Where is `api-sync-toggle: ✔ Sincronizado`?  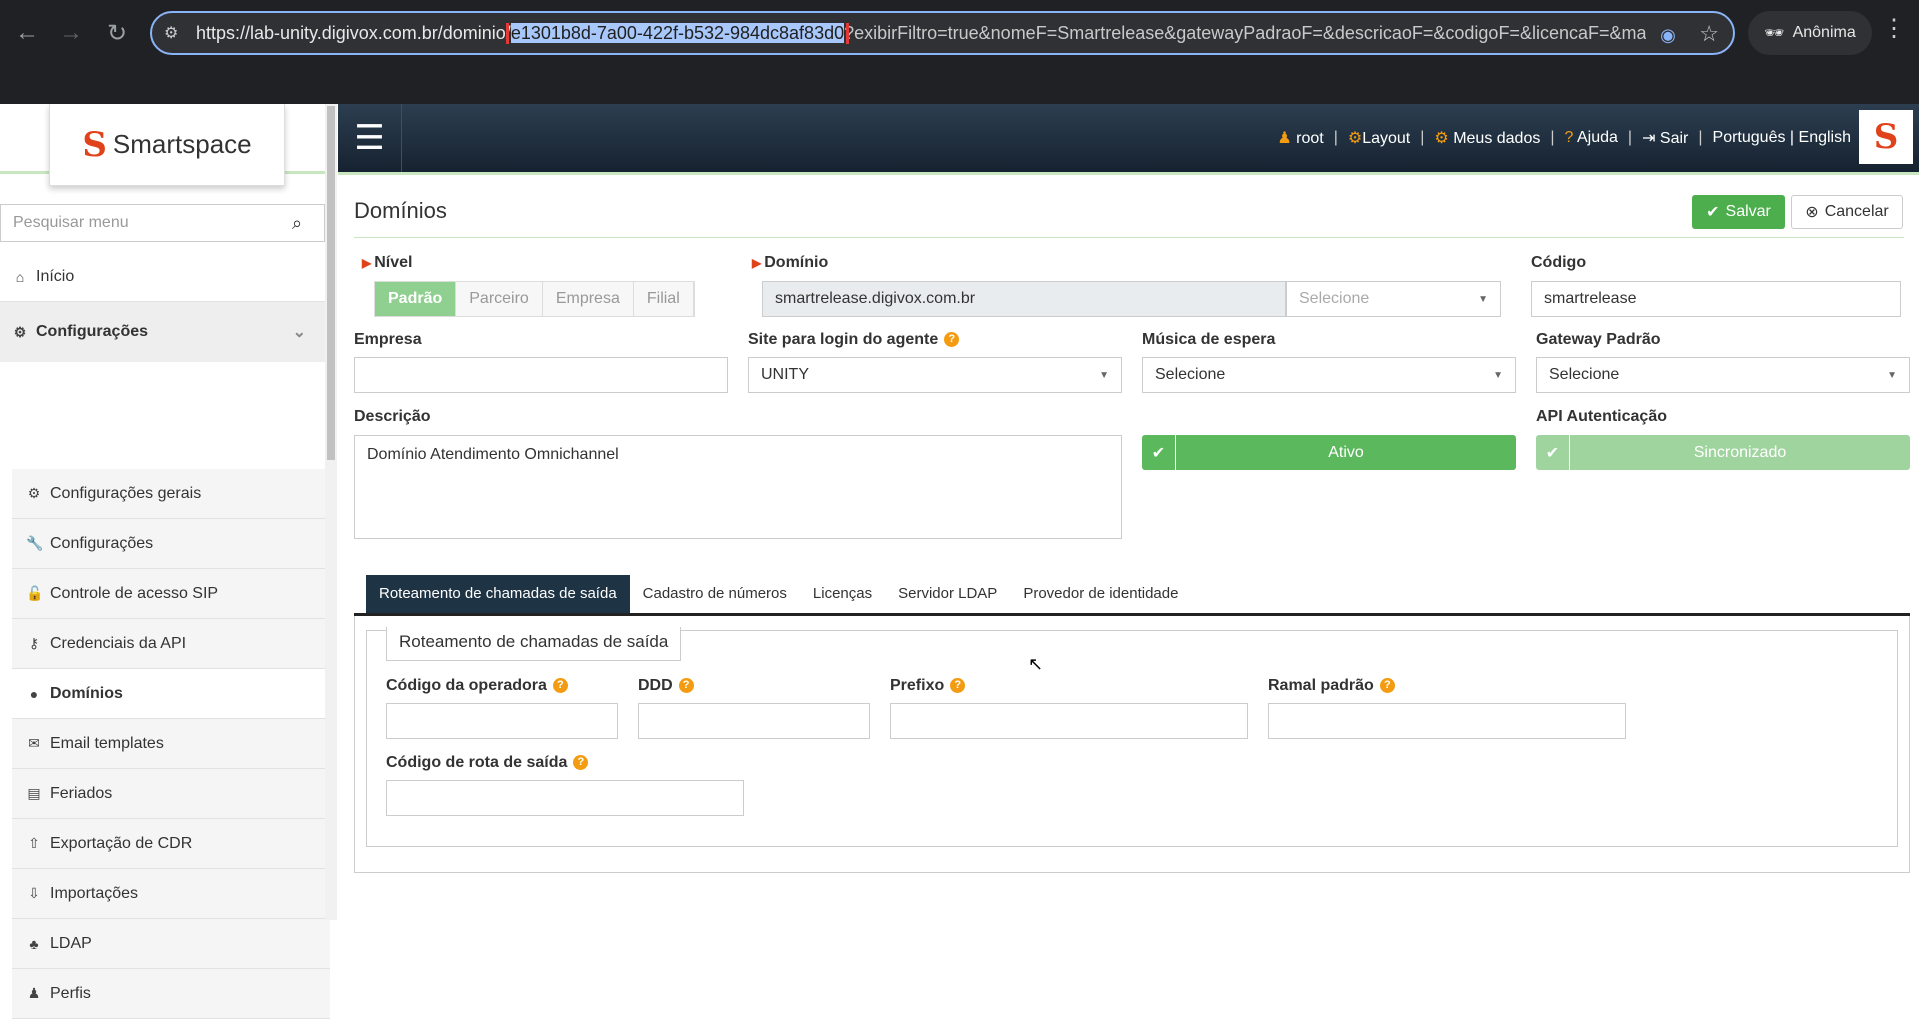
api-sync-toggle: ✔ Sincronizado is located at coordinates (1723, 452).